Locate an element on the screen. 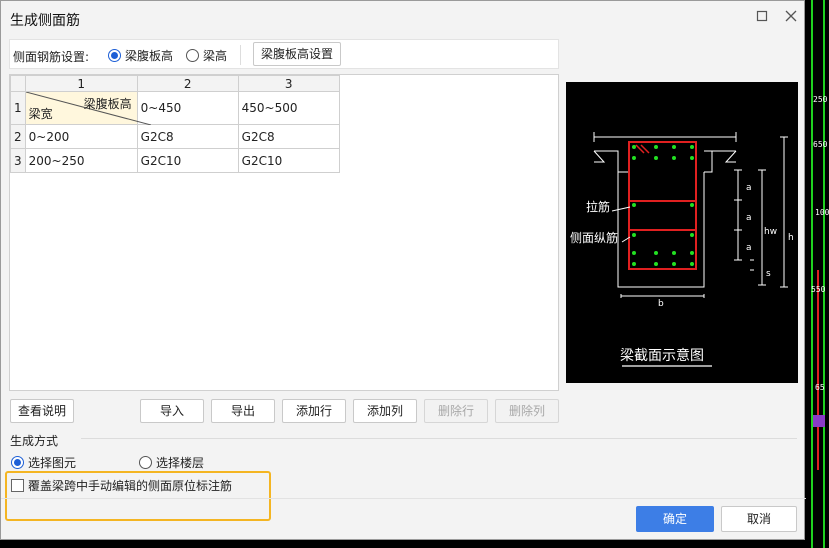 The height and width of the screenshot is (548, 829). table-row: 3 200~250 G2C10 G2C10 is located at coordinates (175, 160).